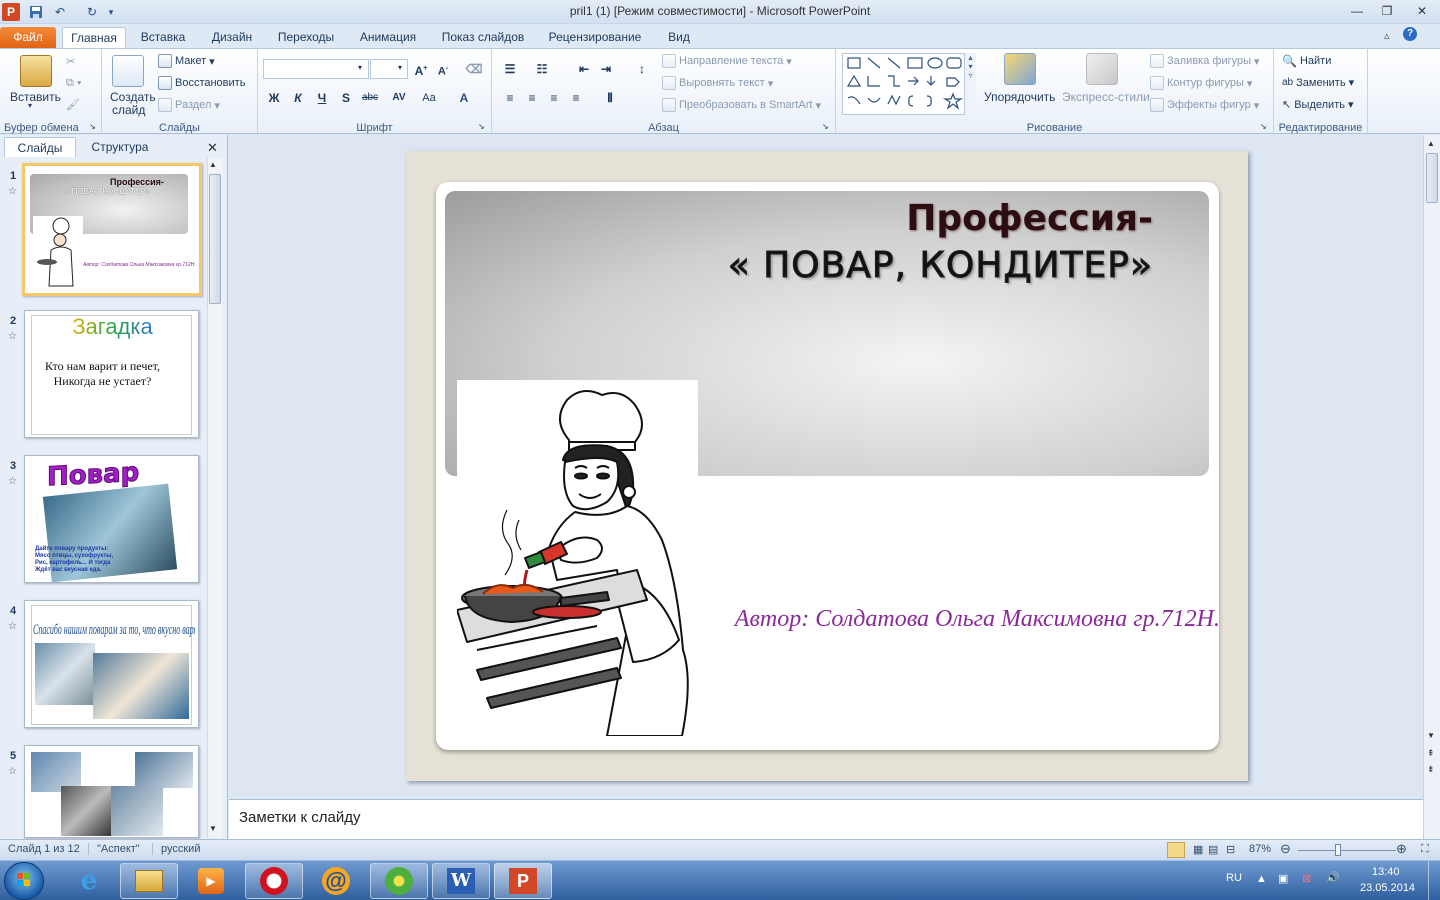 Image resolution: width=1440 pixels, height=900 pixels. What do you see at coordinates (400, 67) in the screenshot?
I see `font-size-dropdown-icon: ▾` at bounding box center [400, 67].